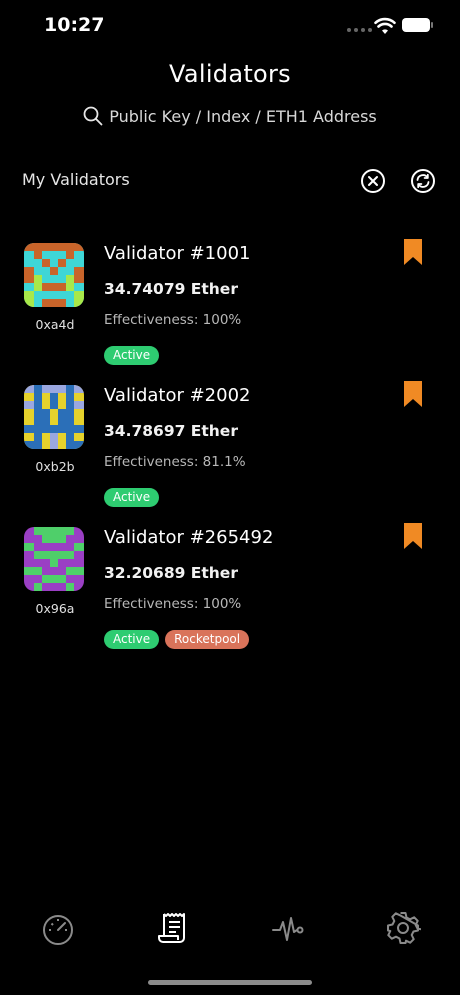 Image resolution: width=460 pixels, height=995 pixels. What do you see at coordinates (229, 74) in the screenshot?
I see `page-title: Validators` at bounding box center [229, 74].